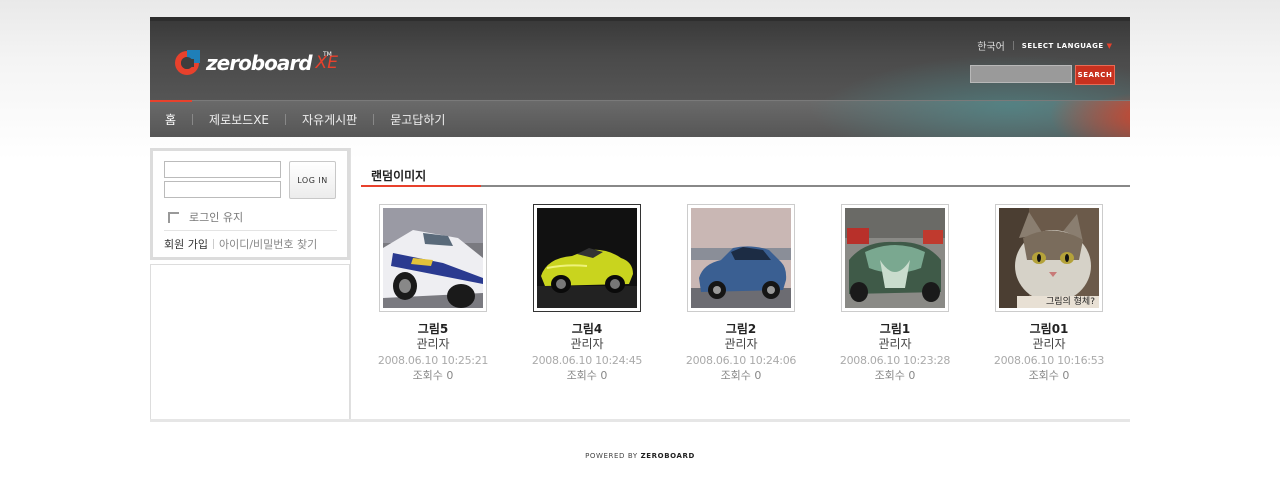 This screenshot has height=486, width=1280. What do you see at coordinates (189, 63) in the screenshot?
I see `zeroboard-logo-icon` at bounding box center [189, 63].